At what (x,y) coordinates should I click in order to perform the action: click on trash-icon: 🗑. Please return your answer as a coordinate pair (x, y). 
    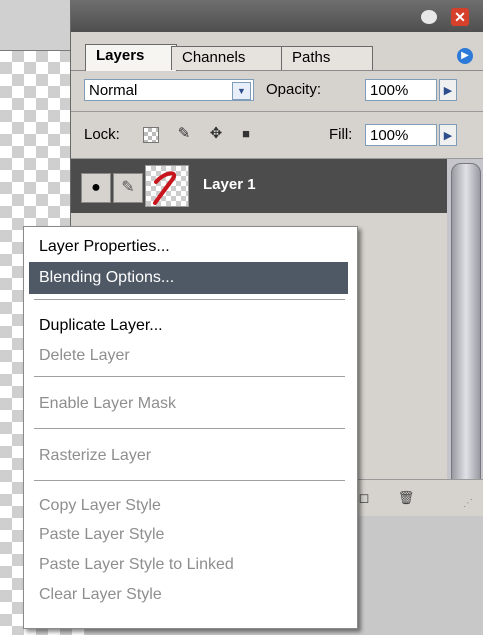
    Looking at the image, I should click on (406, 498).